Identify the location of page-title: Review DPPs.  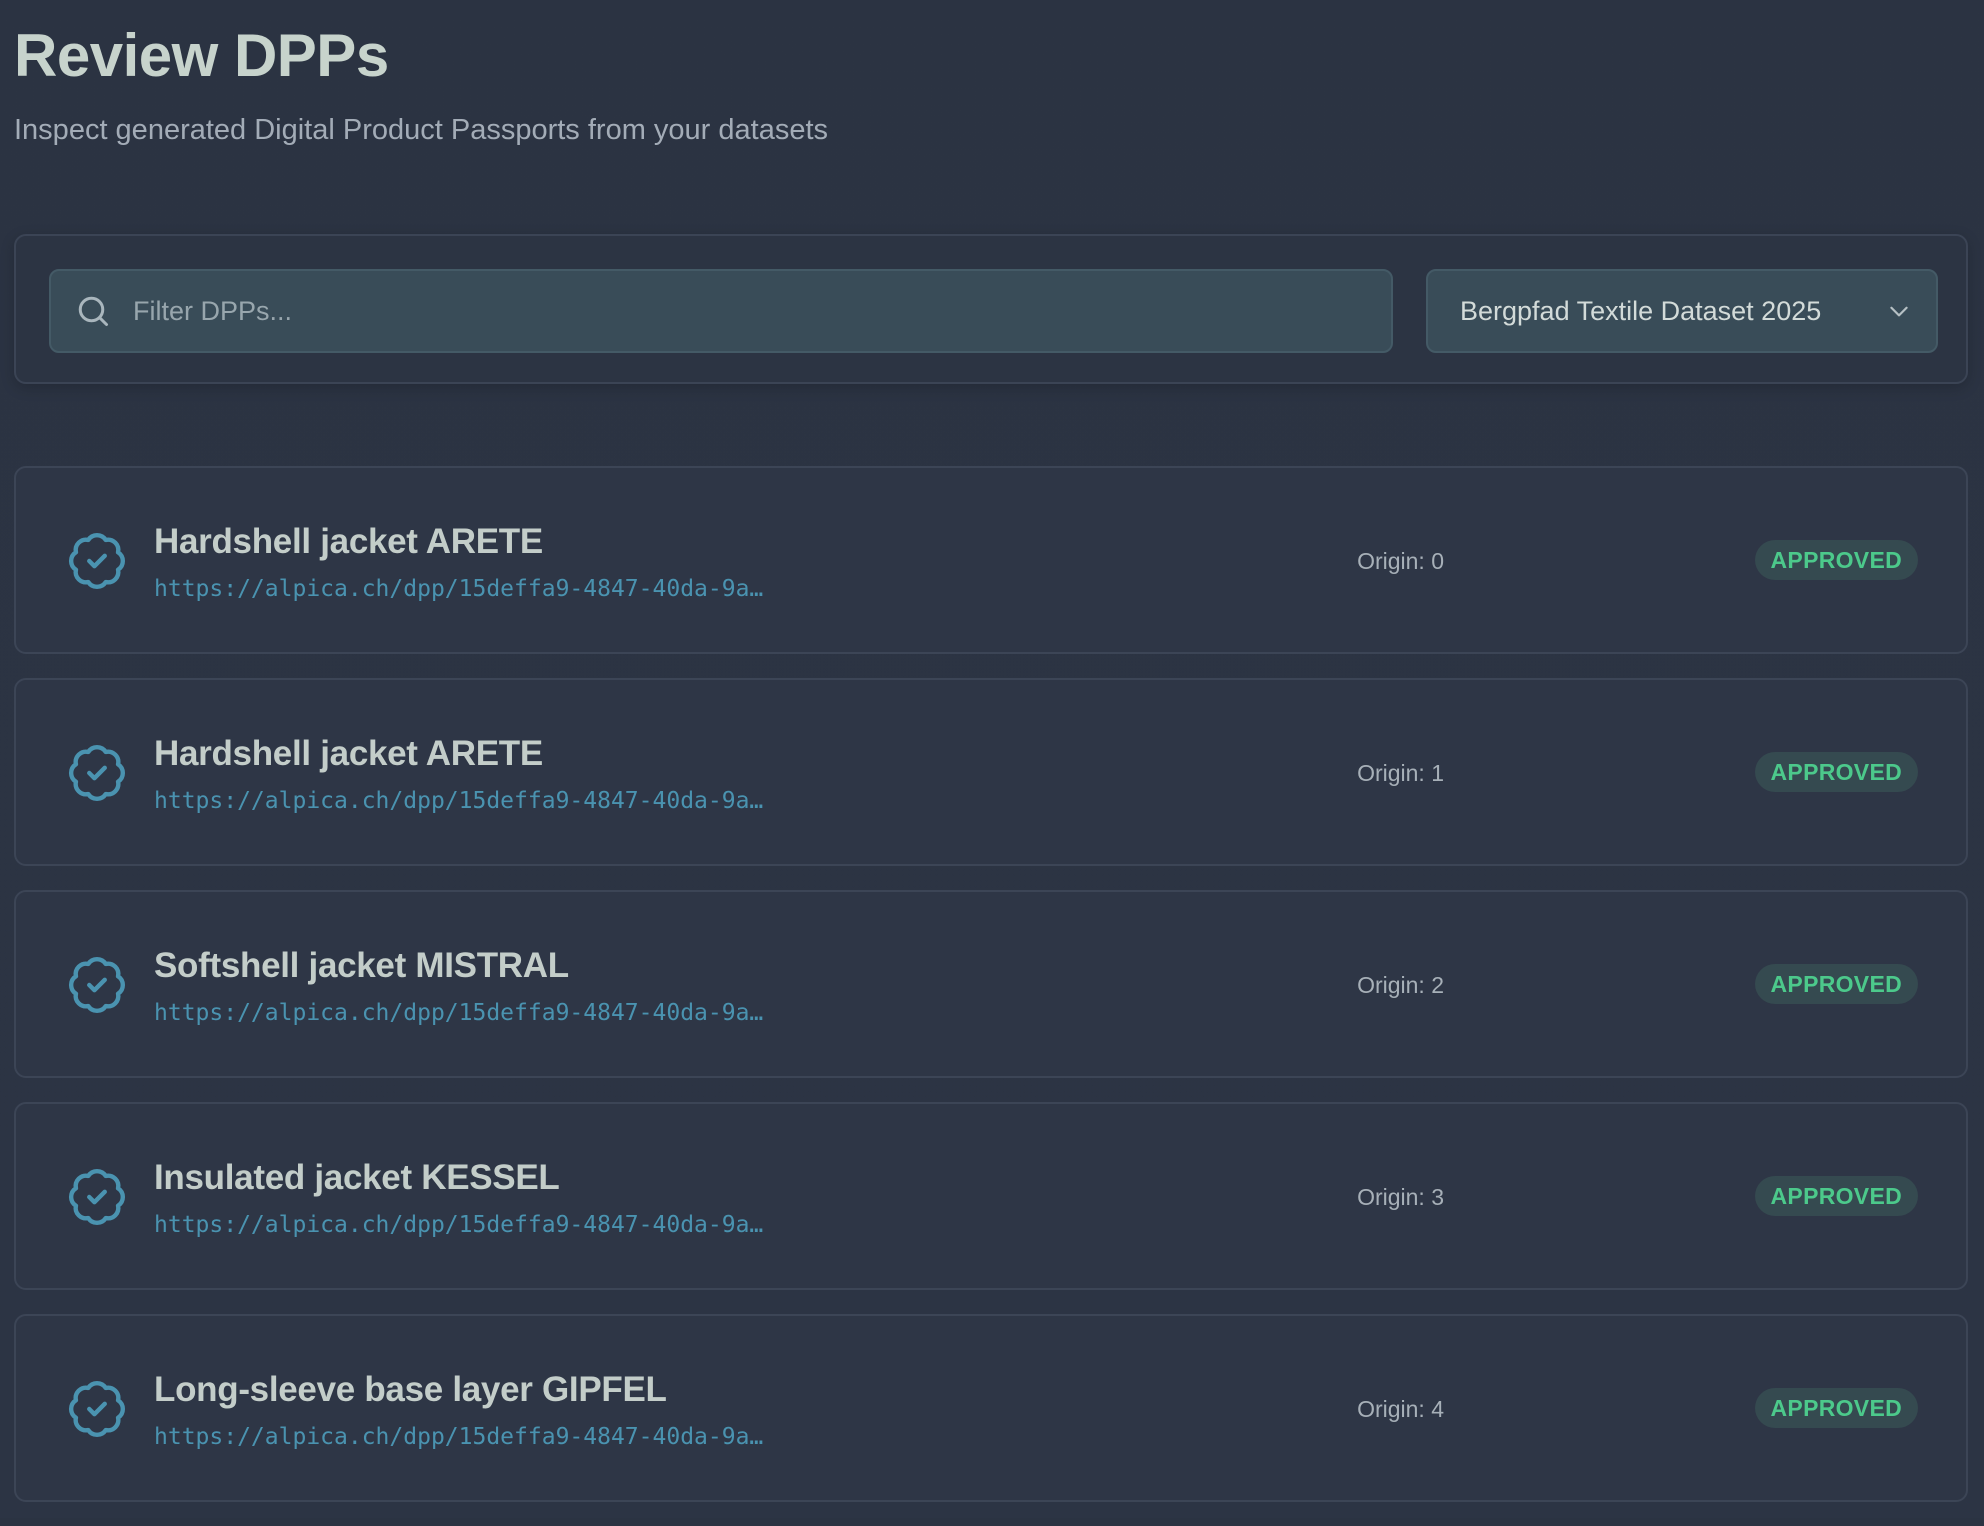
(201, 55).